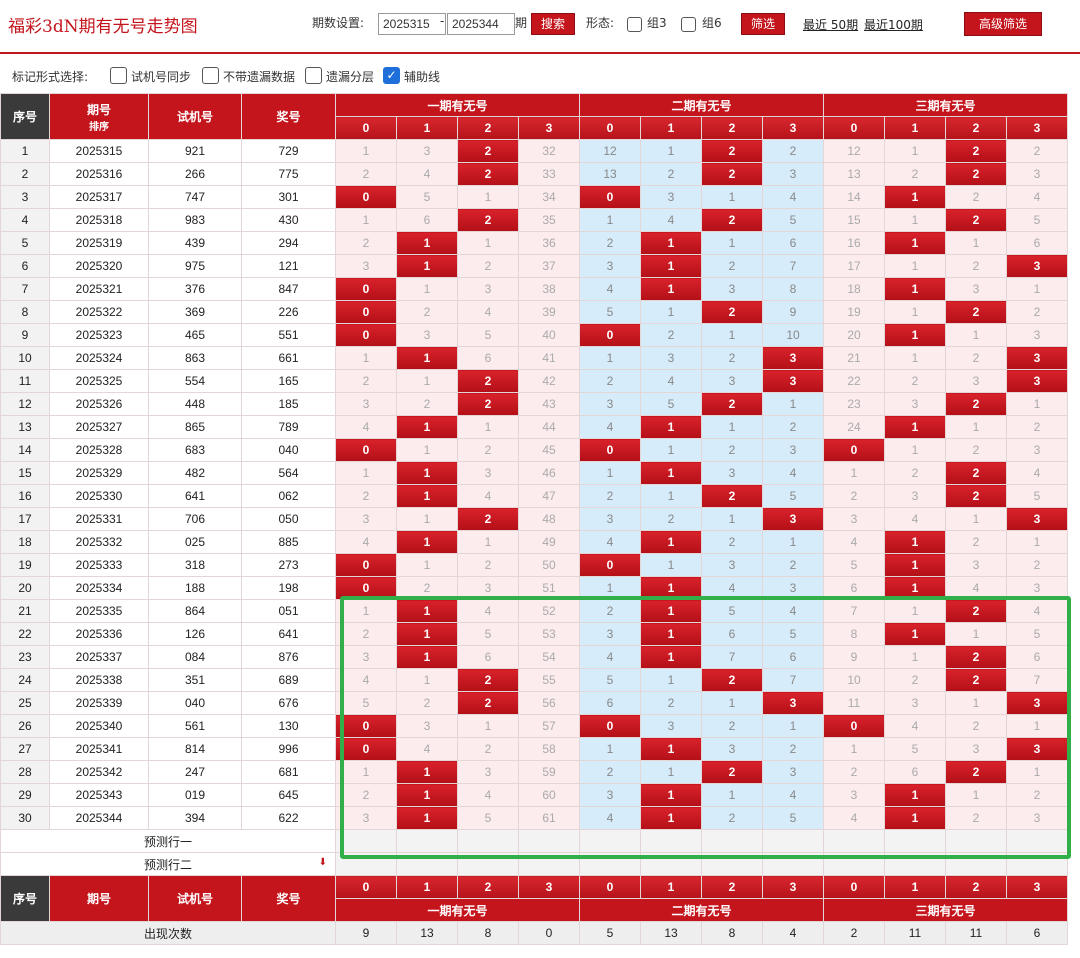 The height and width of the screenshot is (958, 1080). What do you see at coordinates (893, 24) in the screenshot?
I see `recent-100-link: 最近100期` at bounding box center [893, 24].